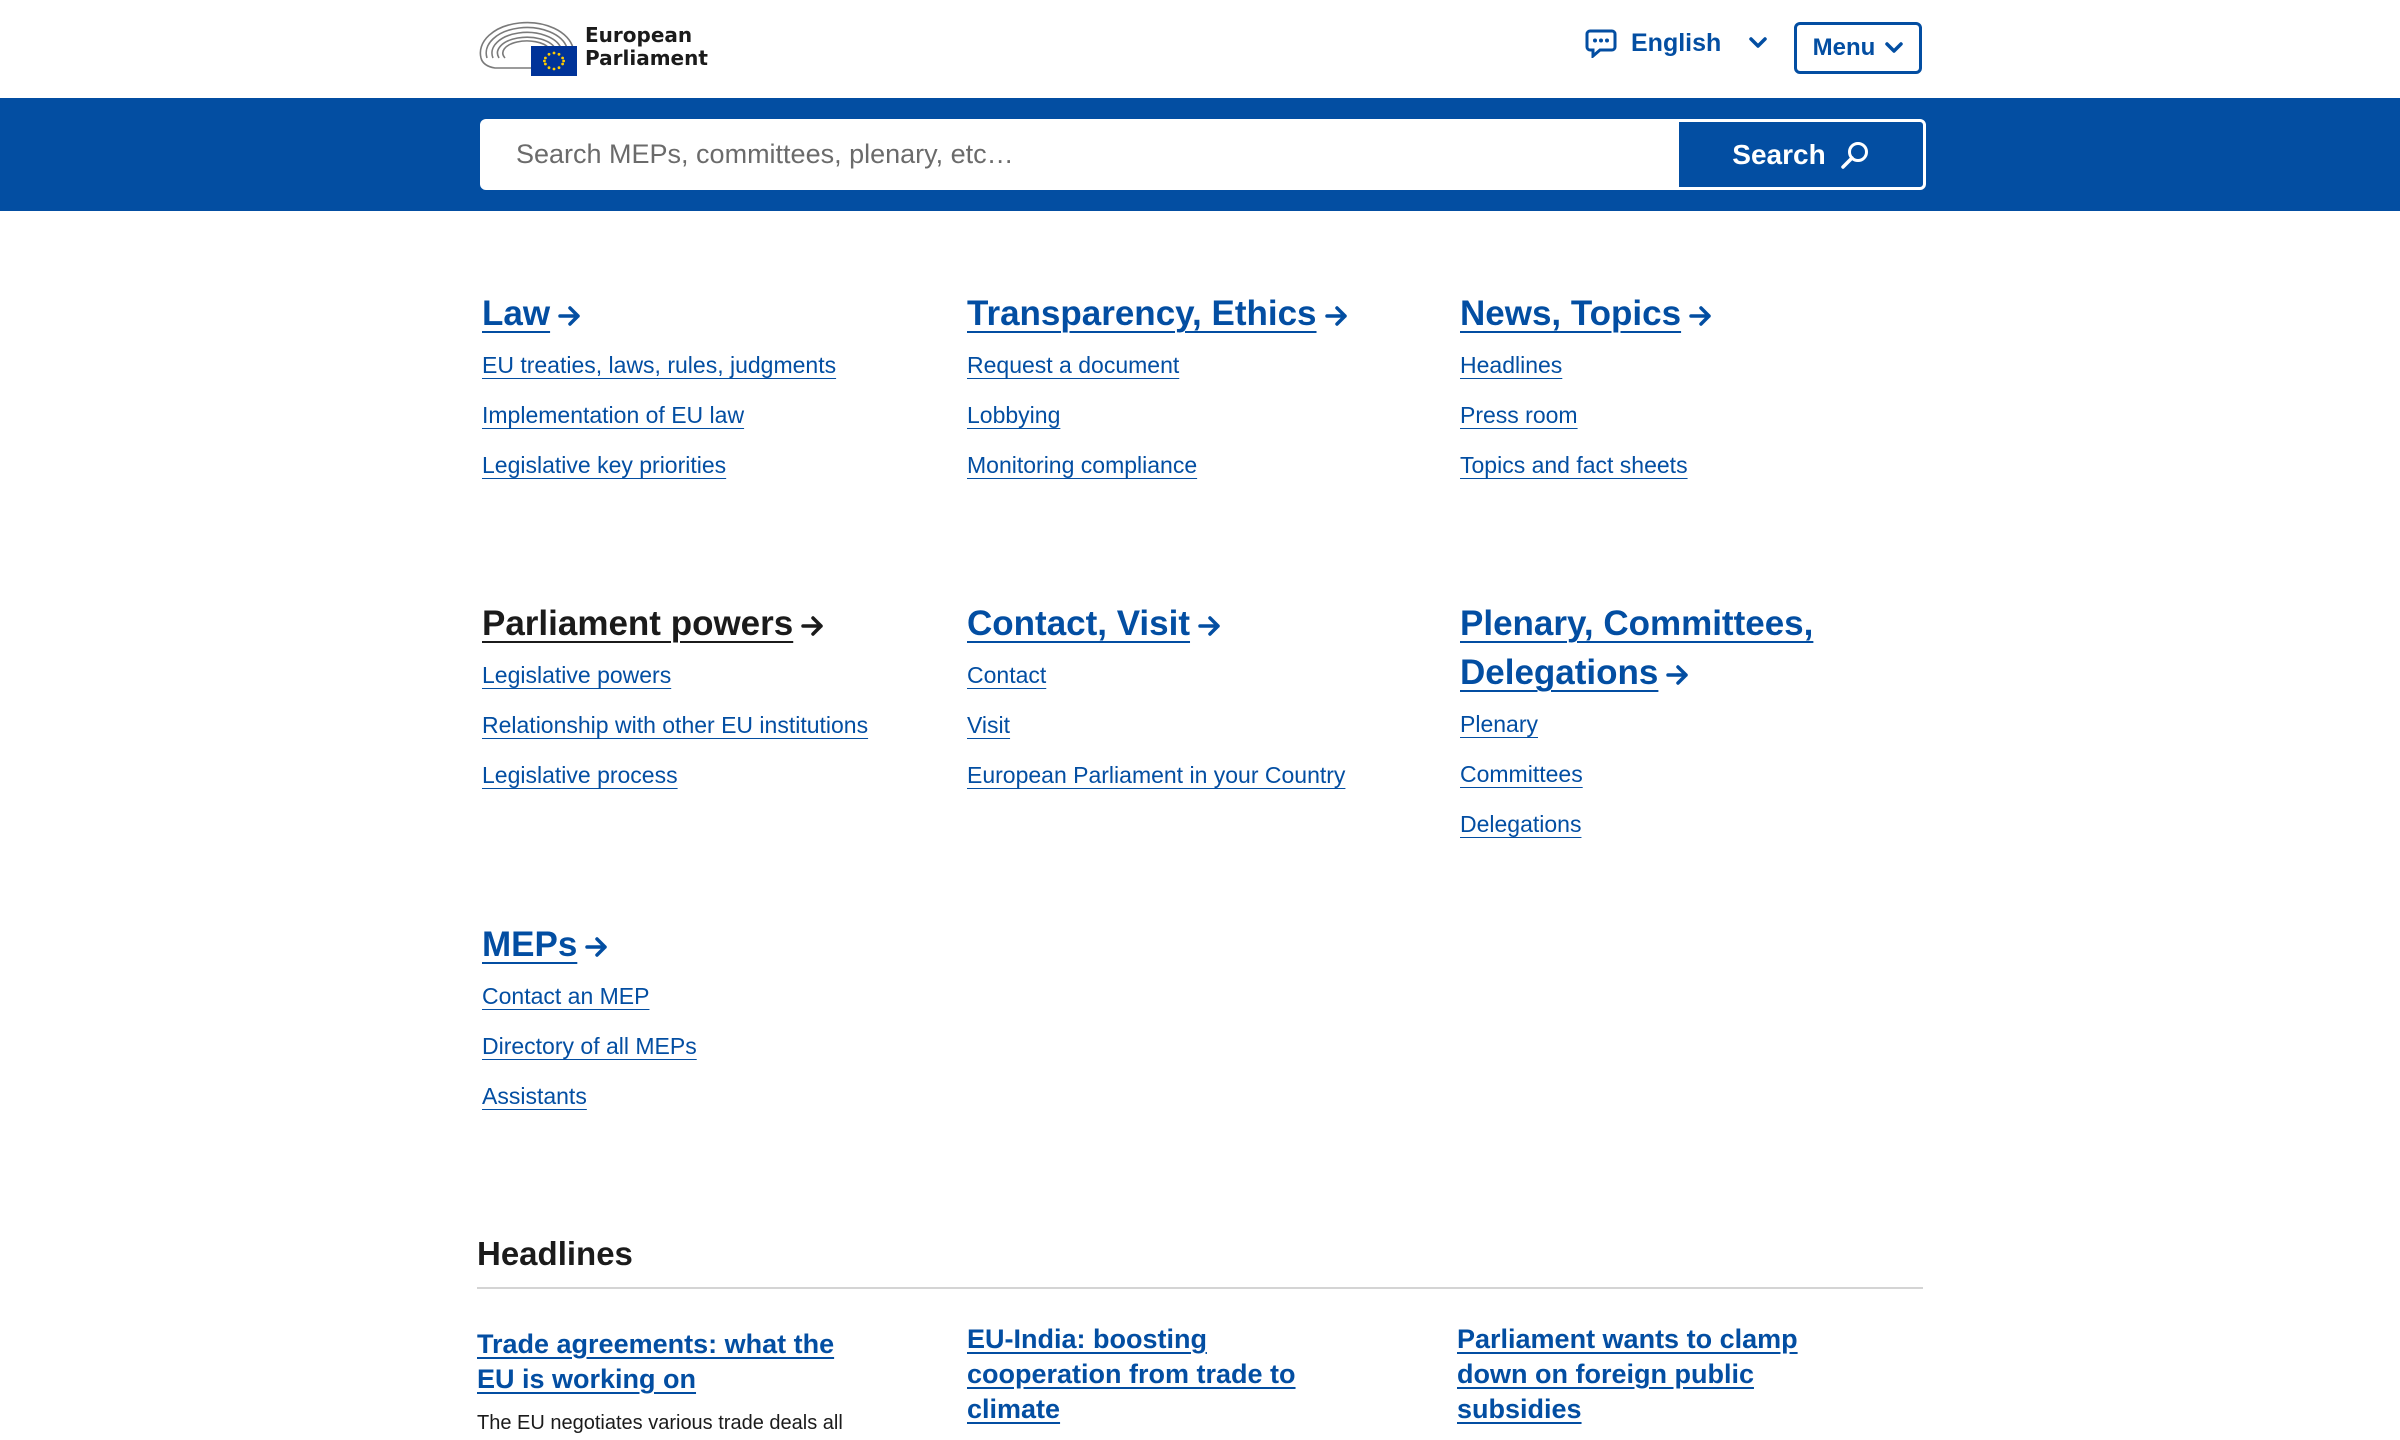 The height and width of the screenshot is (1440, 2400). I want to click on nav-heading-label: Contact, Visit, so click(1079, 623).